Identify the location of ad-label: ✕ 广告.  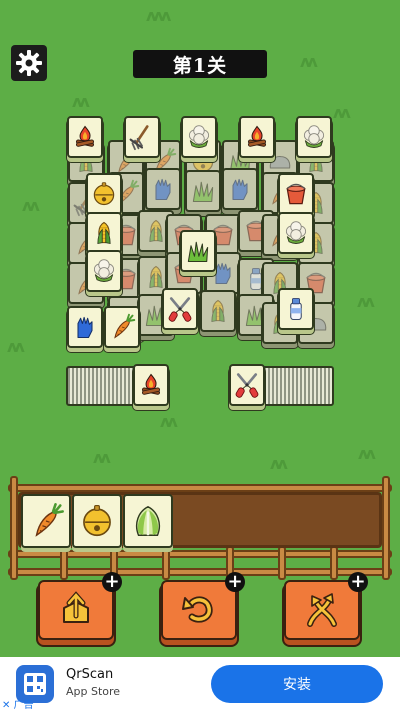
(18, 703).